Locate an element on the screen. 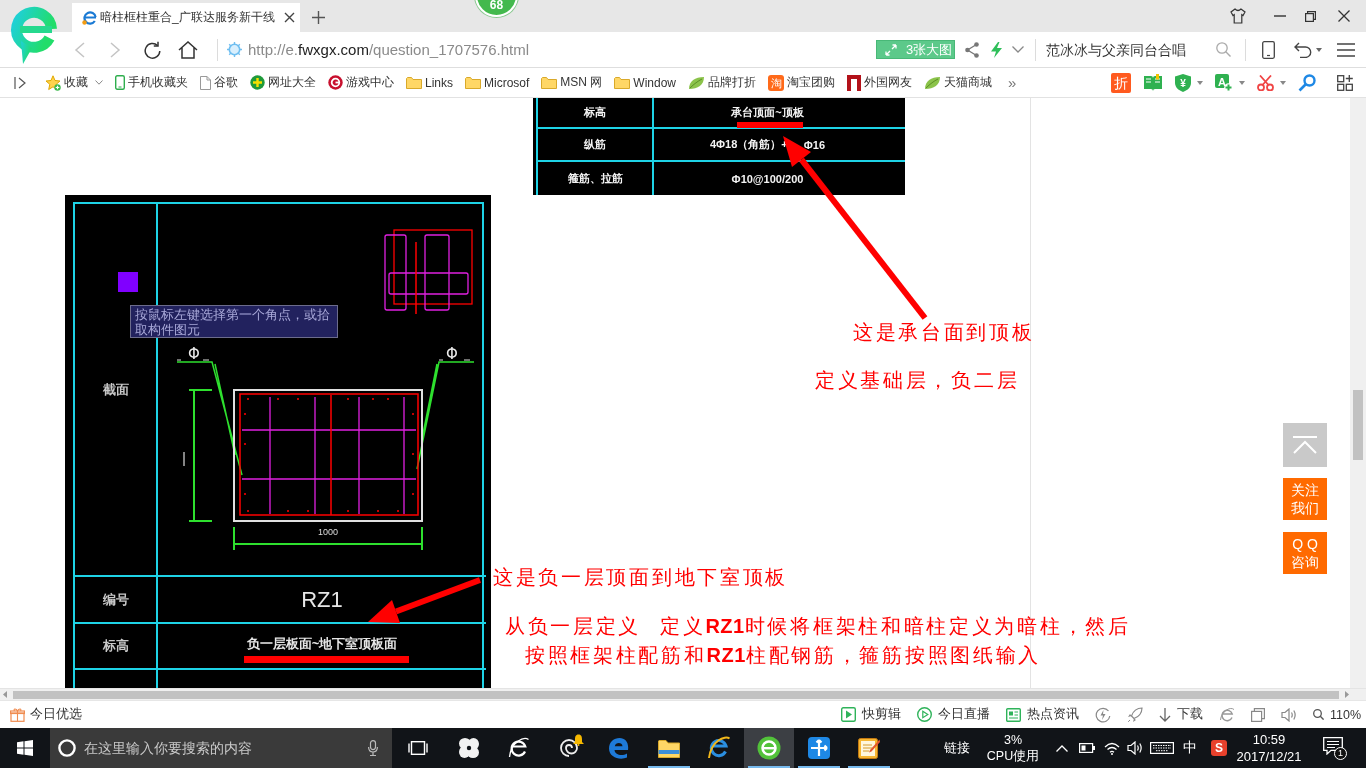  search-field: 在这里输入你要搜索的内容 is located at coordinates (222, 748).